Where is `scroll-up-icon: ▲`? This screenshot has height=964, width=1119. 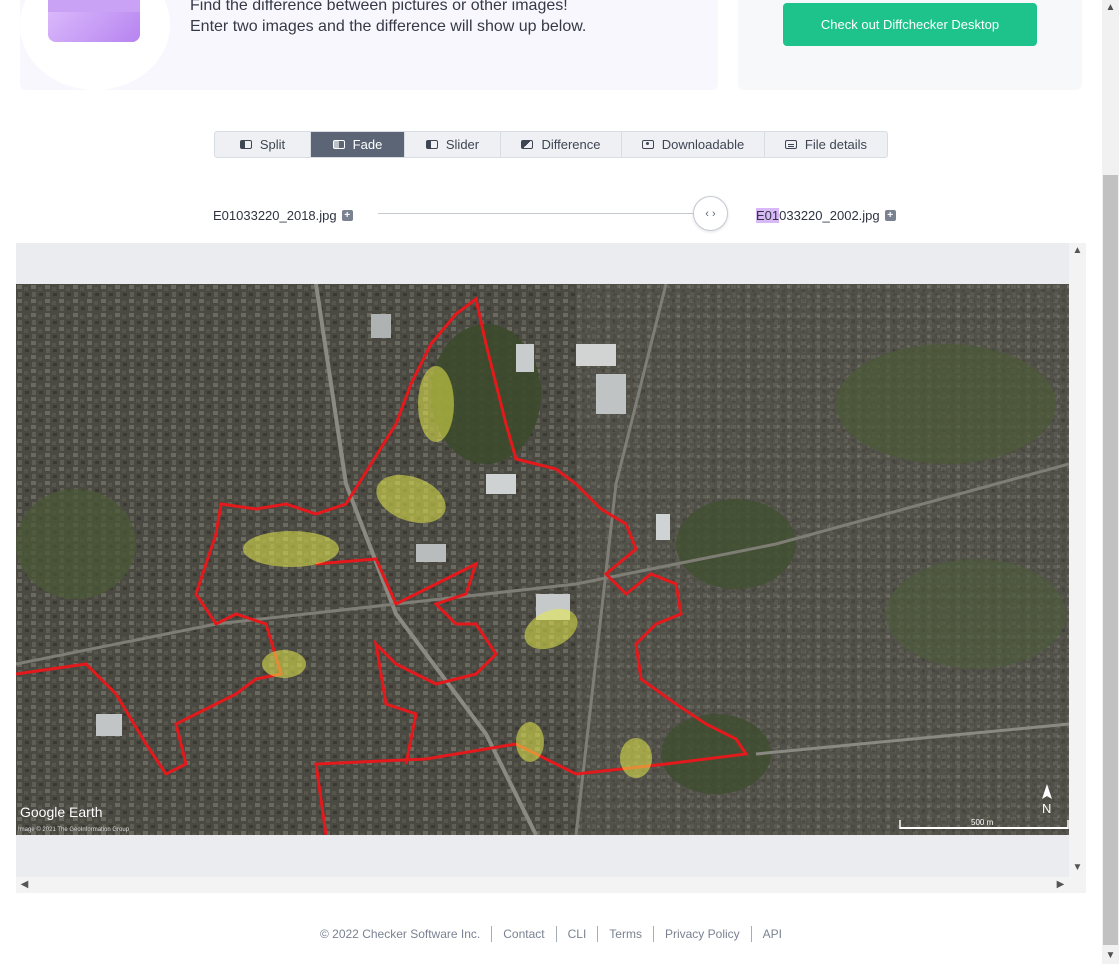 scroll-up-icon: ▲ is located at coordinates (1077, 250).